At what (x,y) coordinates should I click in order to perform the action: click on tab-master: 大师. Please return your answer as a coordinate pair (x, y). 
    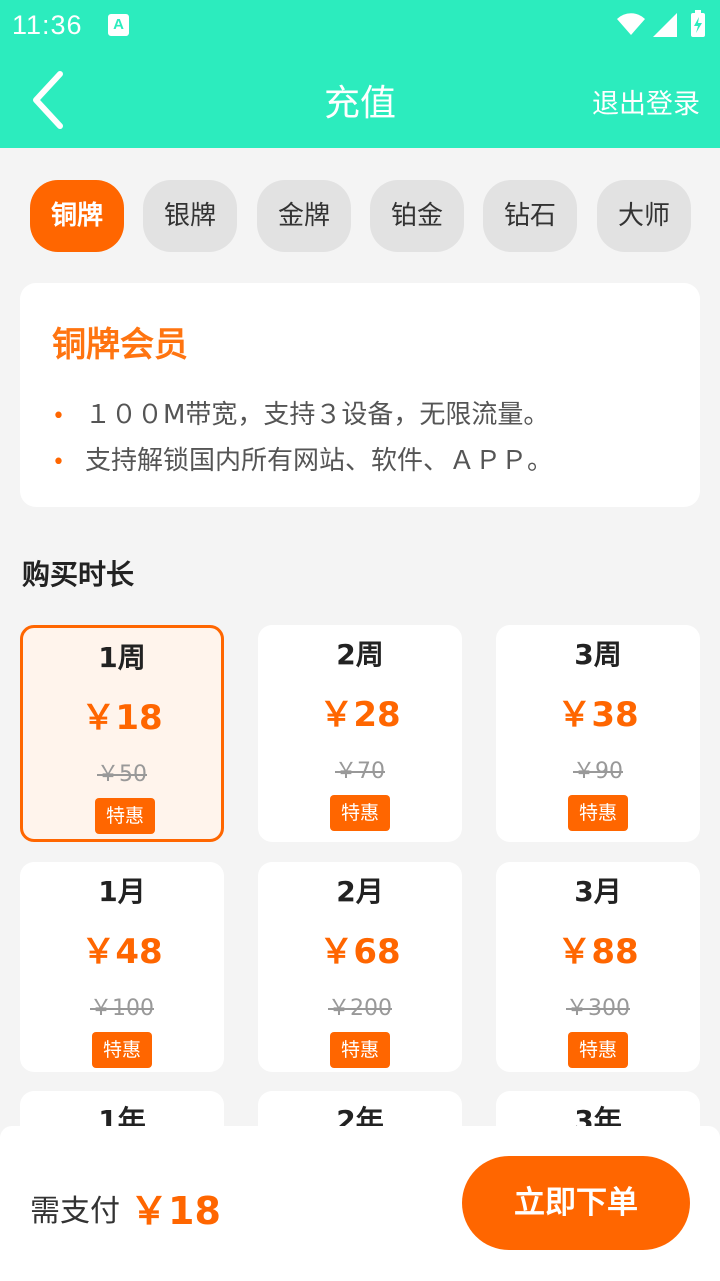
    Looking at the image, I should click on (644, 216).